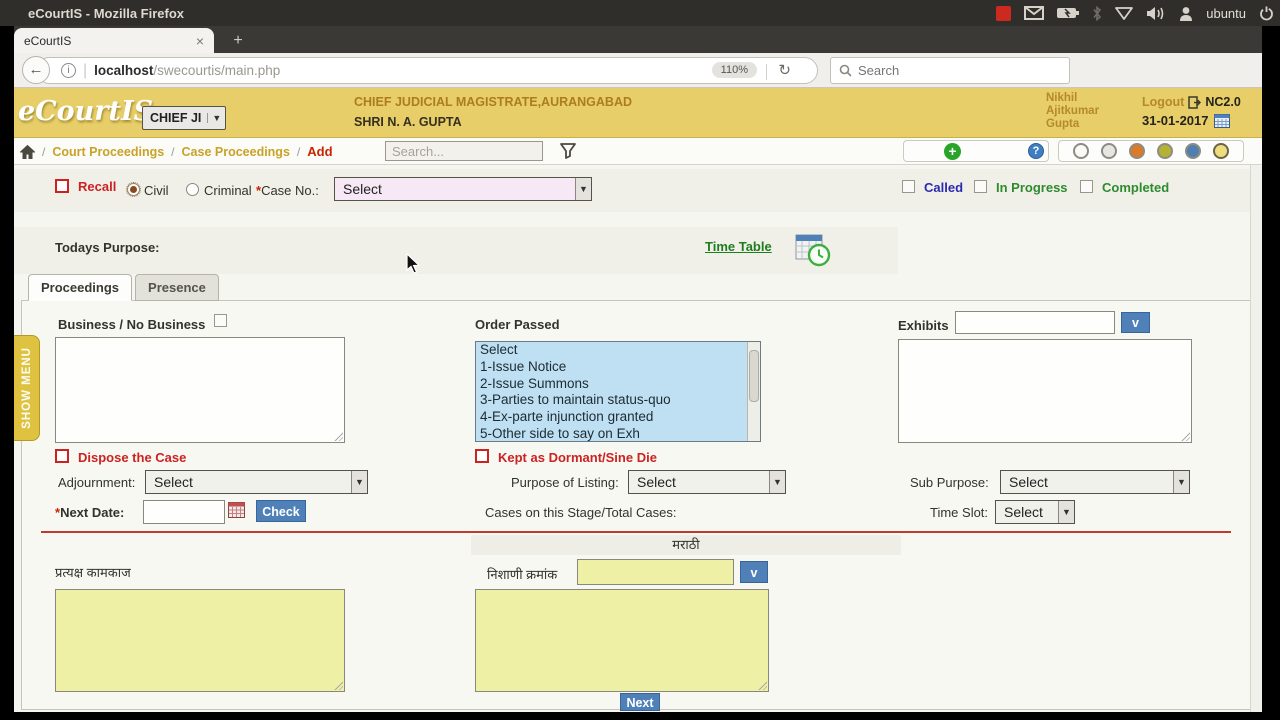  Describe the element at coordinates (27, 151) in the screenshot. I see `home-breadcrumb-icon` at that location.